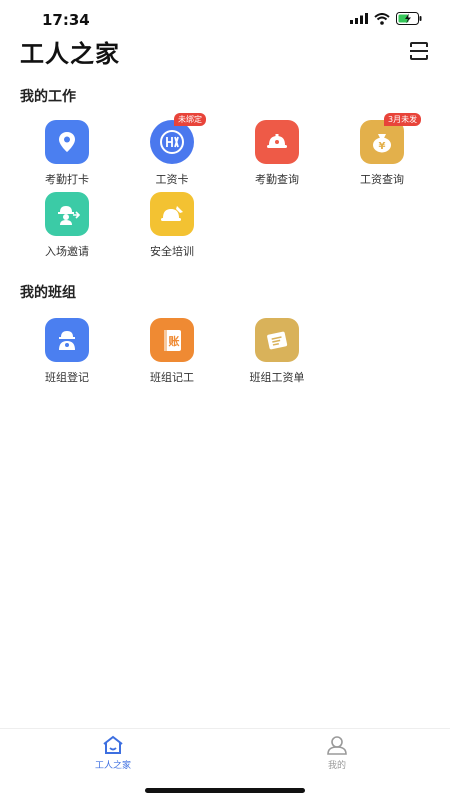  I want to click on tile-label: 班组登记, so click(67, 377).